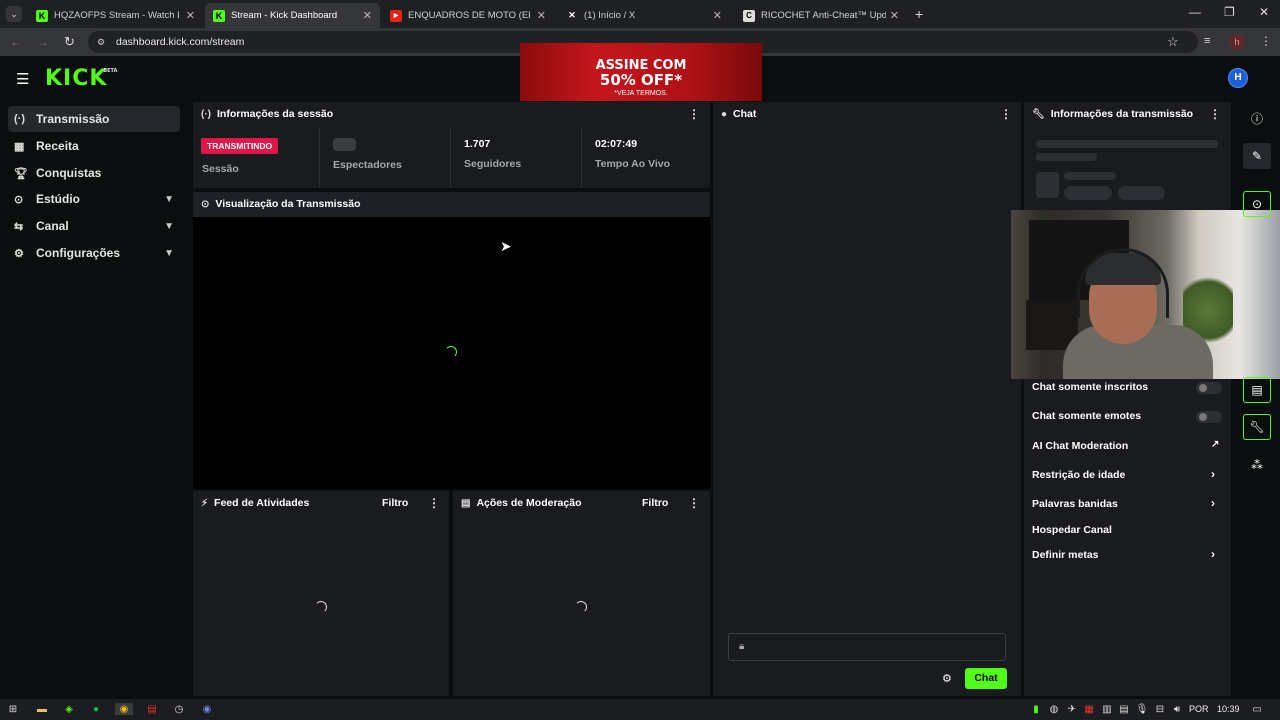 The width and height of the screenshot is (1280, 720). Describe the element at coordinates (1264, 12) in the screenshot. I see `close-window-icon: ✕` at that location.